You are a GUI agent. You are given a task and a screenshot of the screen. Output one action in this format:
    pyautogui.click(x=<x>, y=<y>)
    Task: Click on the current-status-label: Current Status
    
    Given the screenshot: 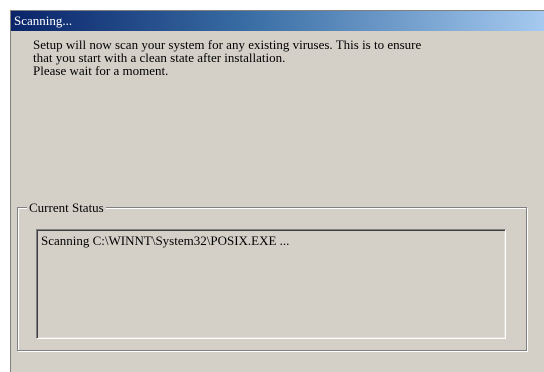 What is the action you would take?
    pyautogui.click(x=66, y=207)
    